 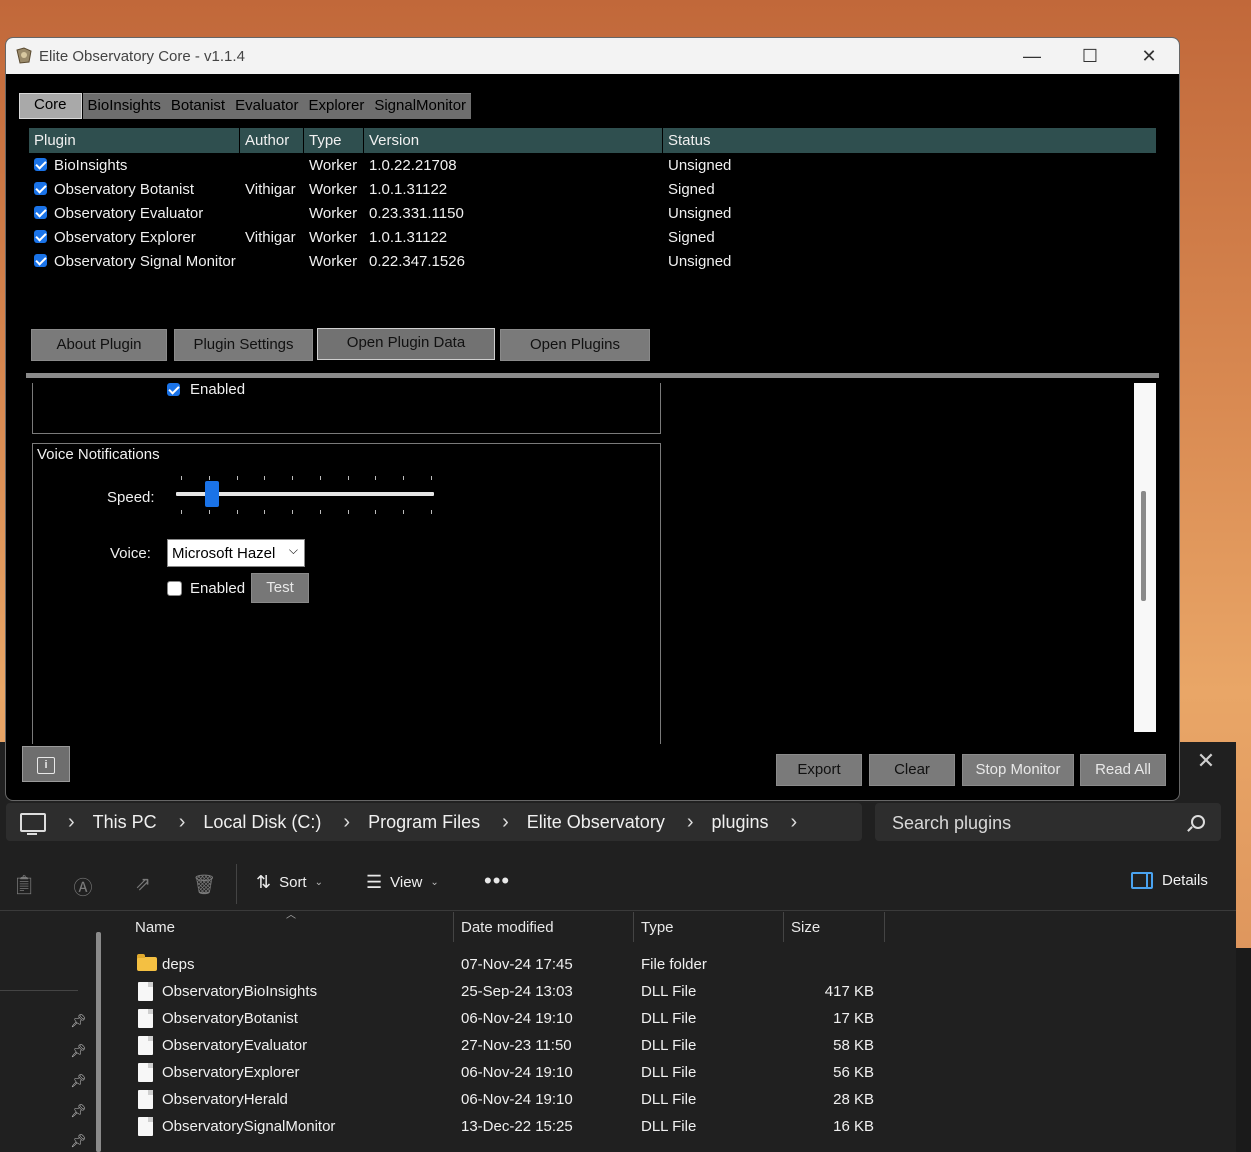 What do you see at coordinates (235, 1045) in the screenshot?
I see `file-name: ObservatoryEvaluator` at bounding box center [235, 1045].